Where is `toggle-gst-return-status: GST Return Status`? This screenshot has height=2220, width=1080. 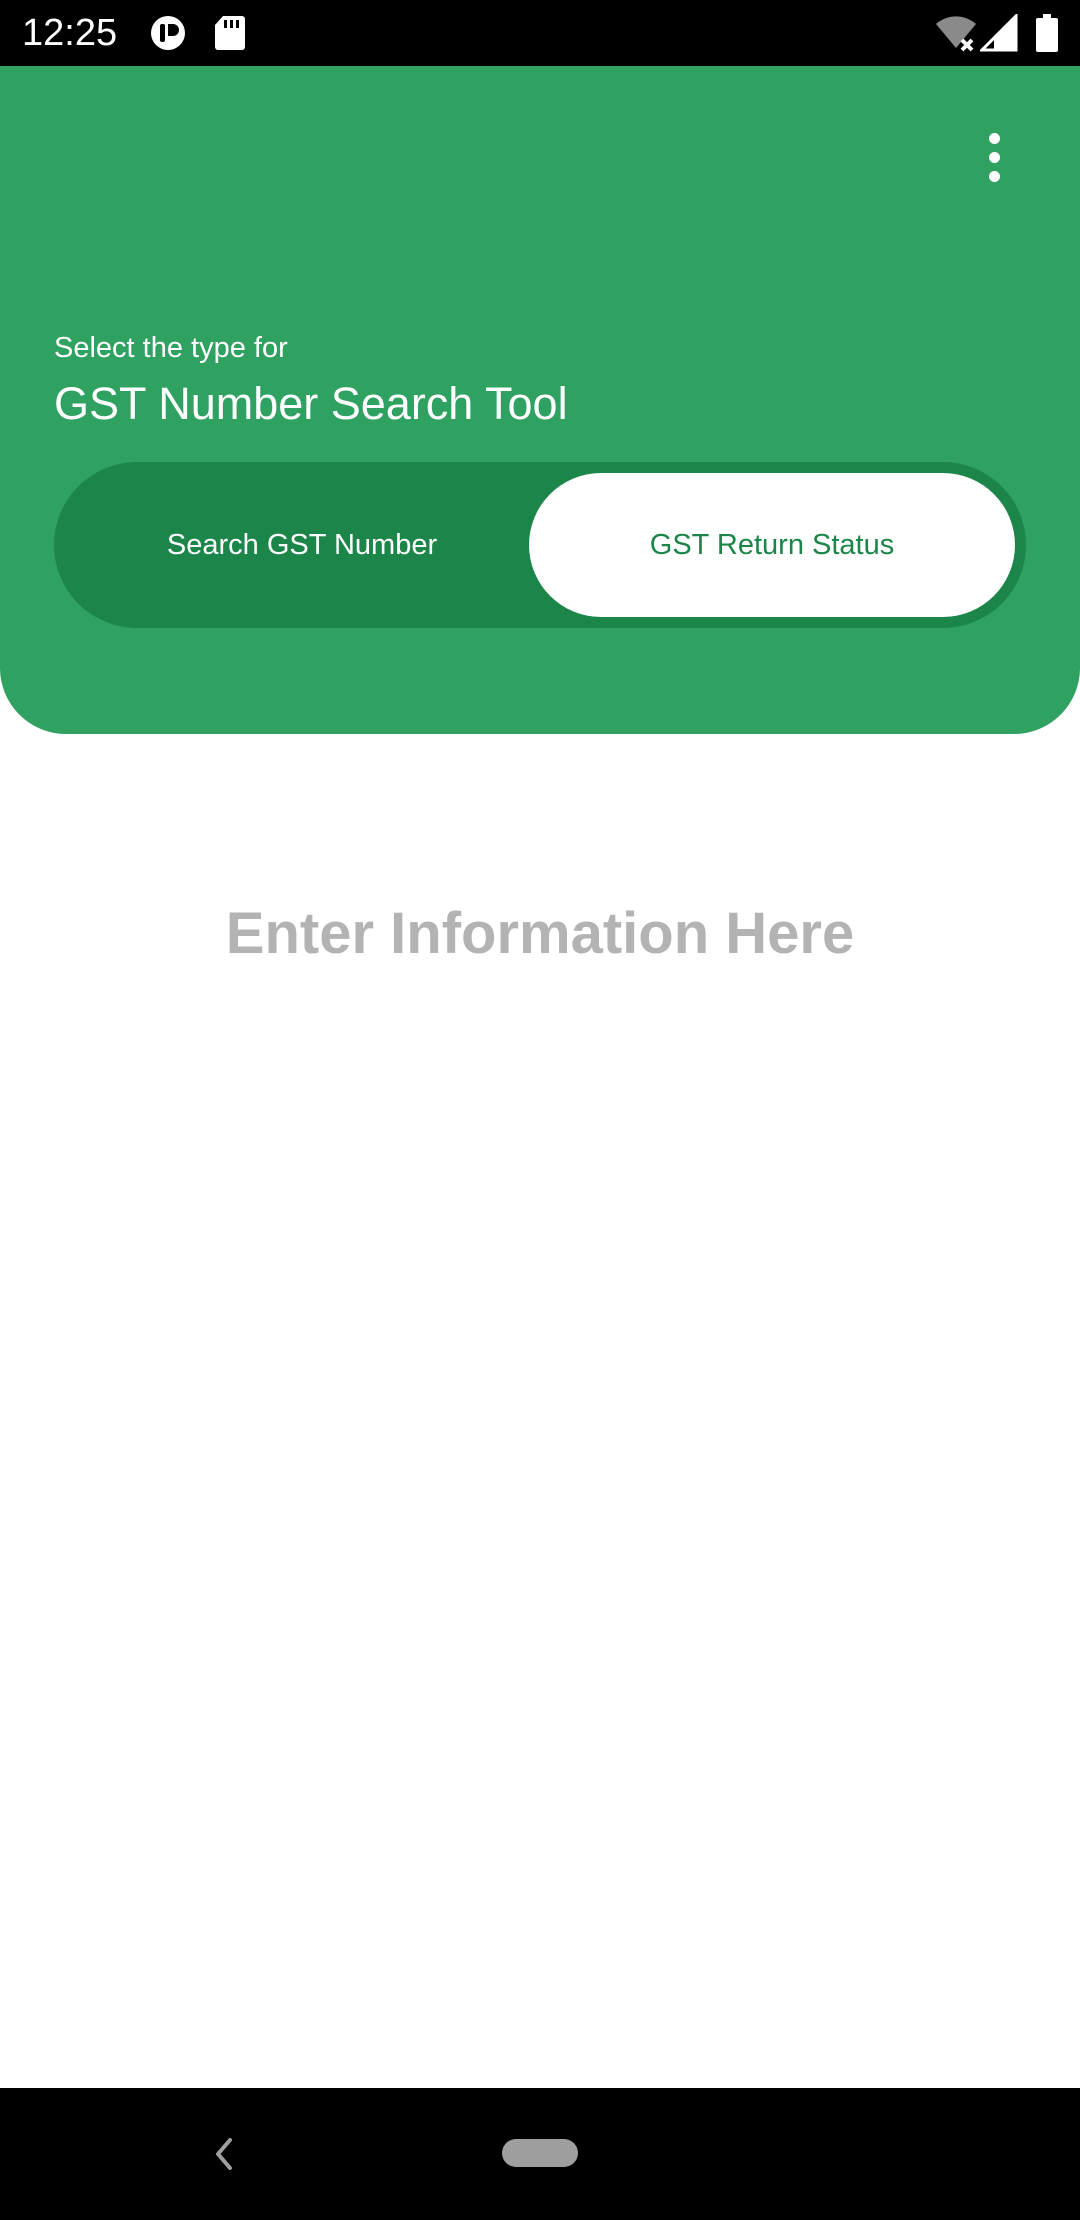 toggle-gst-return-status: GST Return Status is located at coordinates (772, 545).